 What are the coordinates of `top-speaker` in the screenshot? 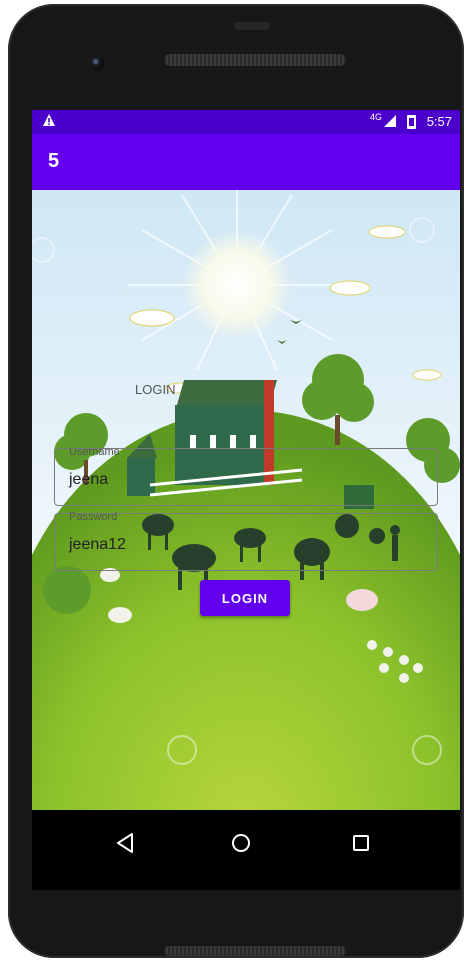 It's located at (255, 60).